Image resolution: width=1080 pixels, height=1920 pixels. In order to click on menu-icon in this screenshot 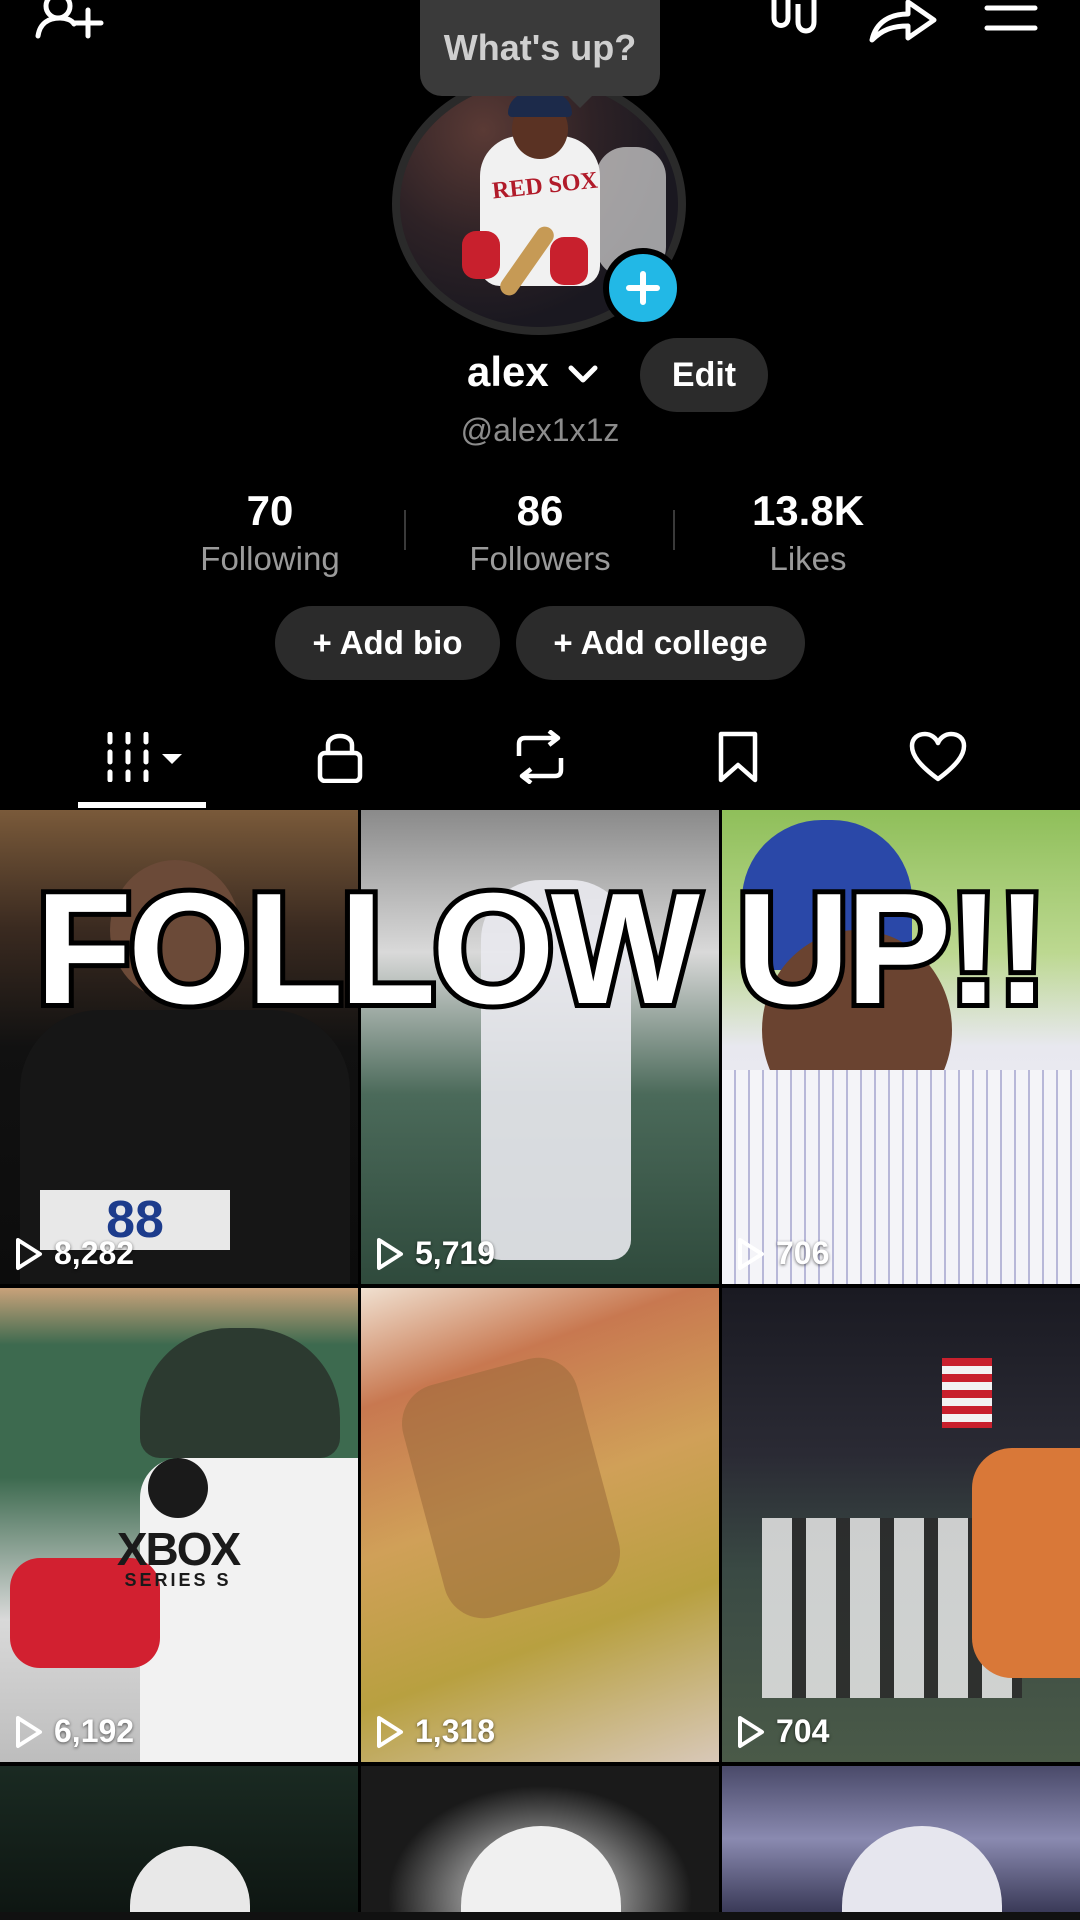, I will do `click(1011, 20)`.